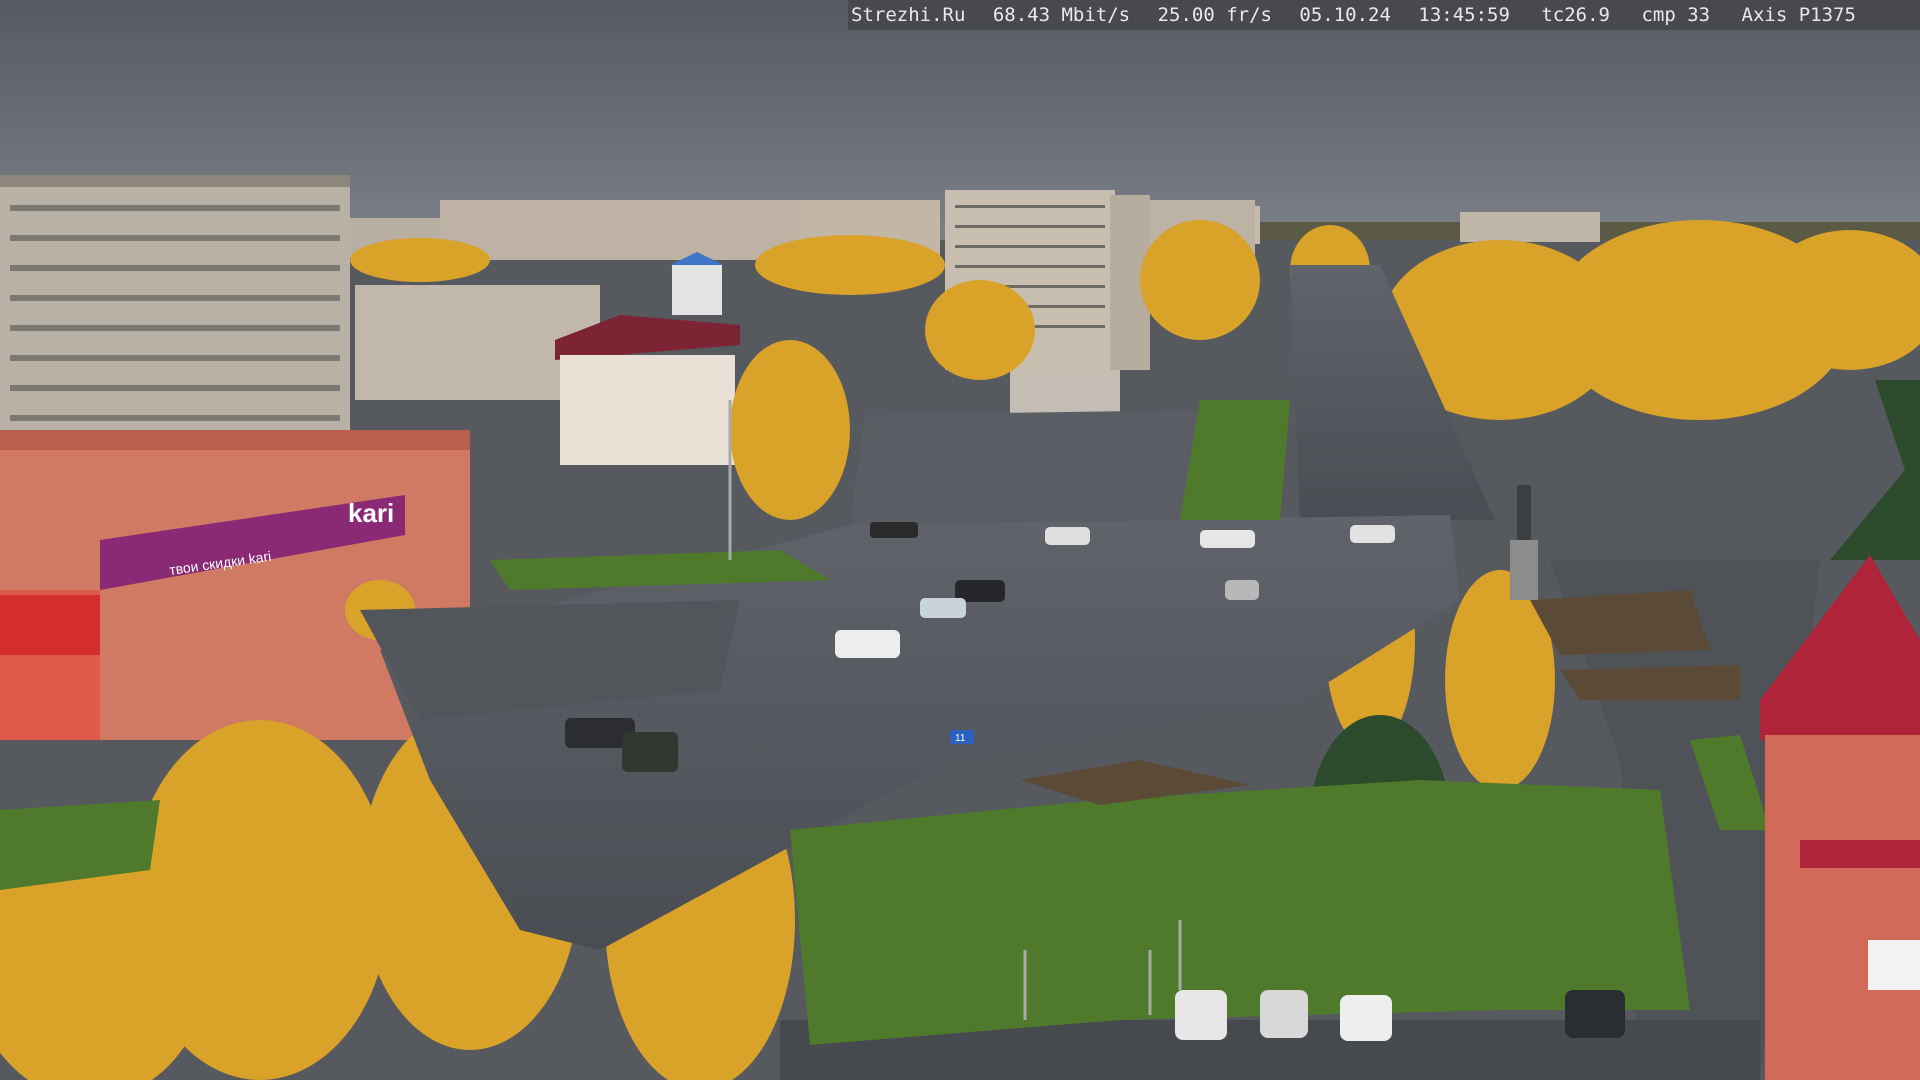  Describe the element at coordinates (960, 738) in the screenshot. I see `street-sign-label: 11` at that location.